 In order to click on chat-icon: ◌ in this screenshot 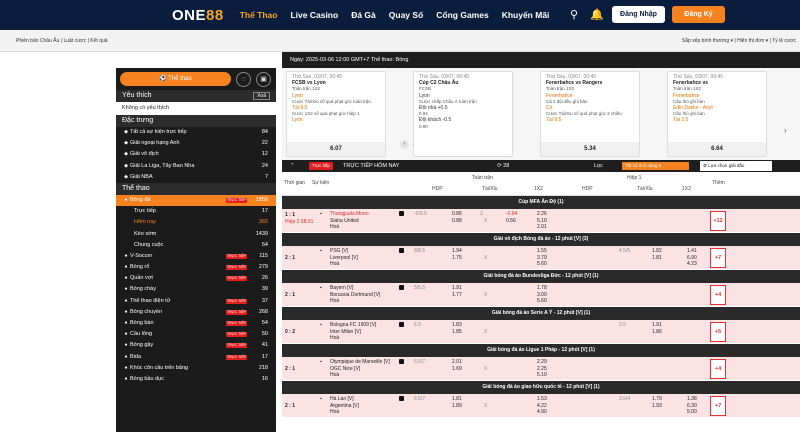, I will do `click(243, 79)`.